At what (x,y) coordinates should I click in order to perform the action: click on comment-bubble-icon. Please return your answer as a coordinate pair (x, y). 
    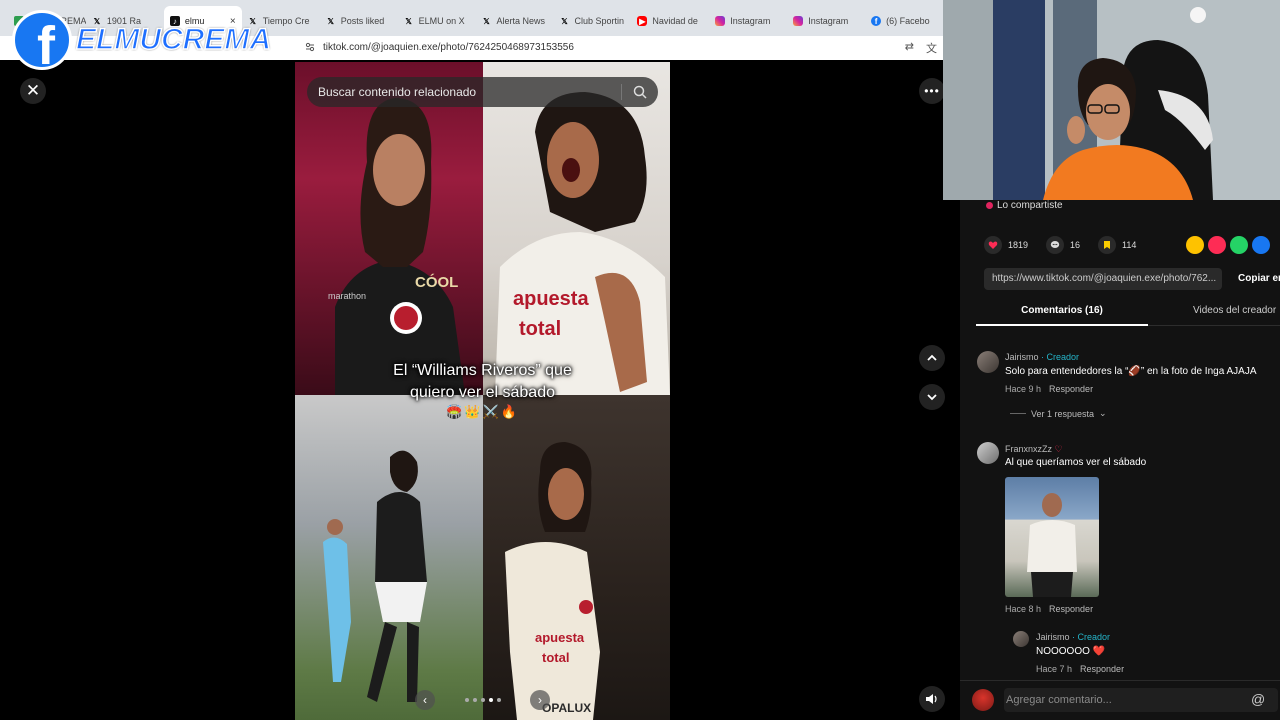
    Looking at the image, I should click on (1055, 245).